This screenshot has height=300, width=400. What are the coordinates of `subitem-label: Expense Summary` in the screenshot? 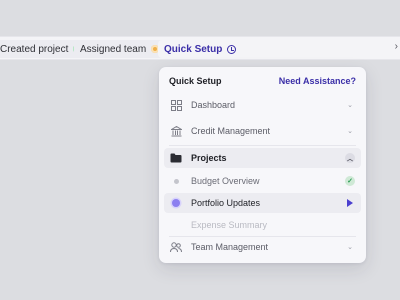 It's located at (229, 225).